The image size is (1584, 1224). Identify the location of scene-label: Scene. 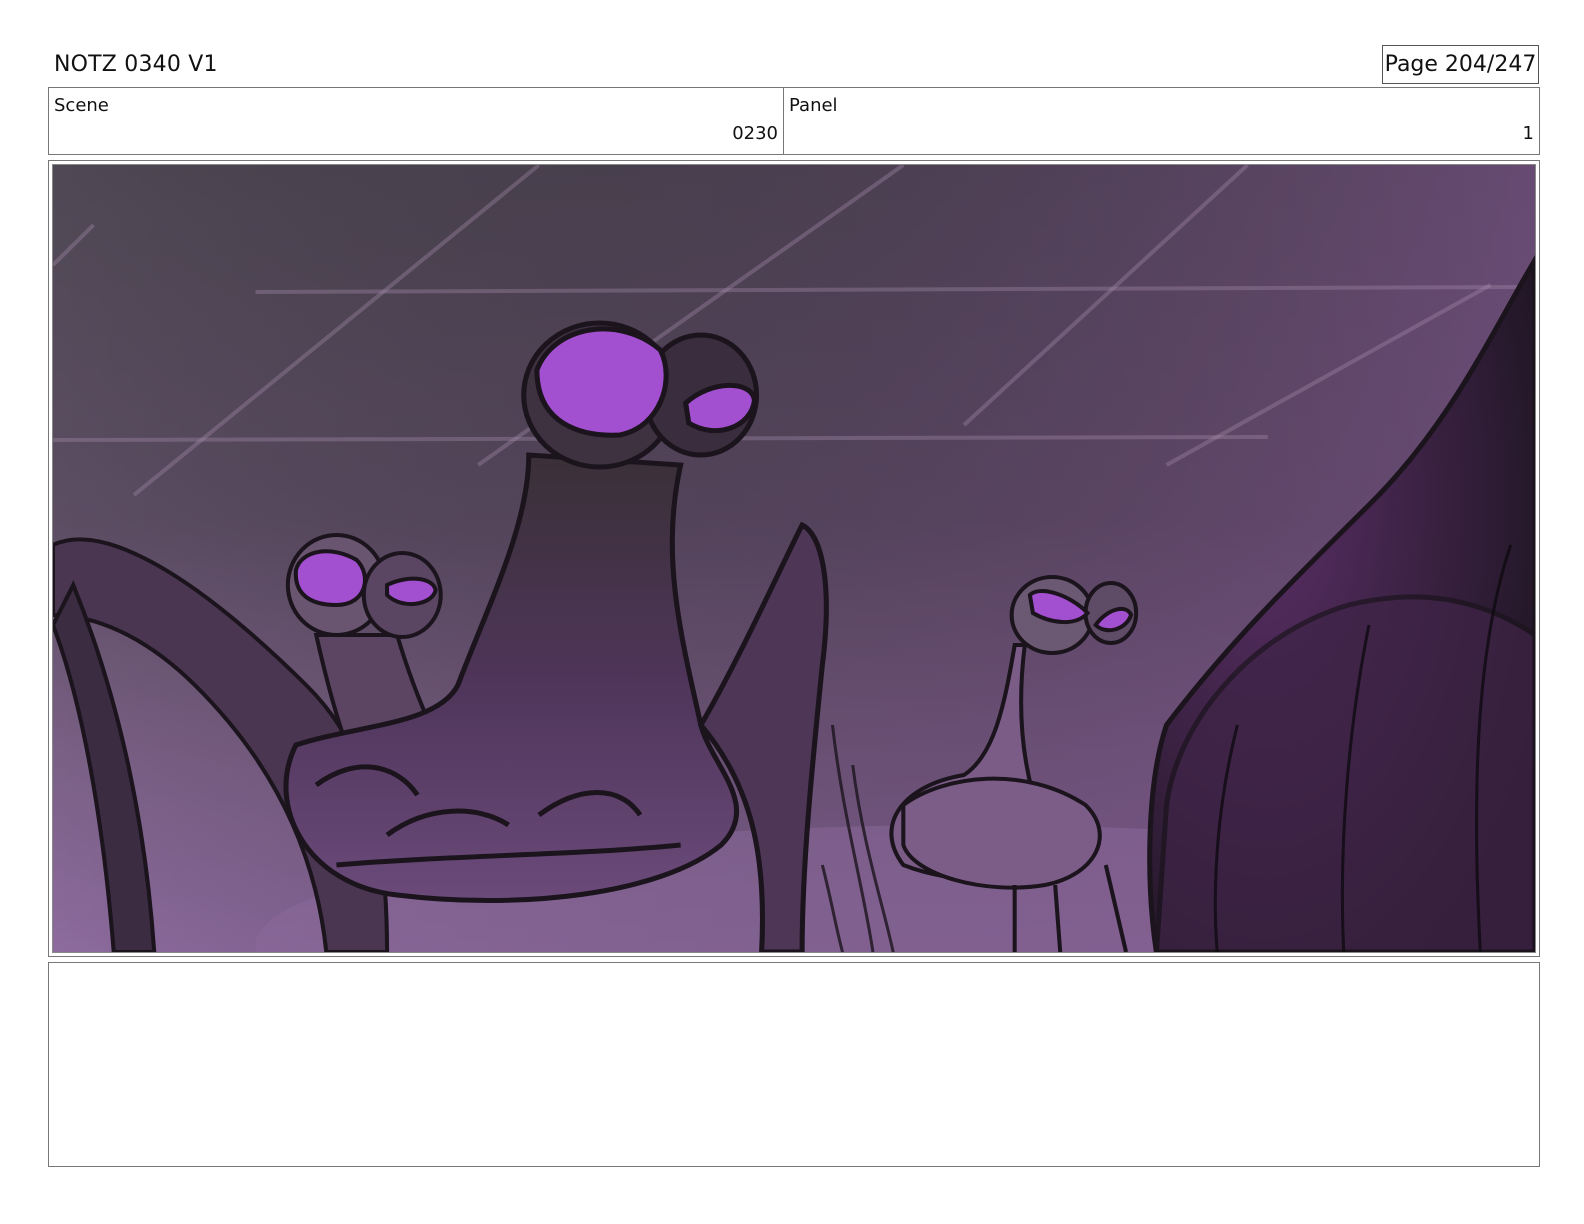
(81, 105).